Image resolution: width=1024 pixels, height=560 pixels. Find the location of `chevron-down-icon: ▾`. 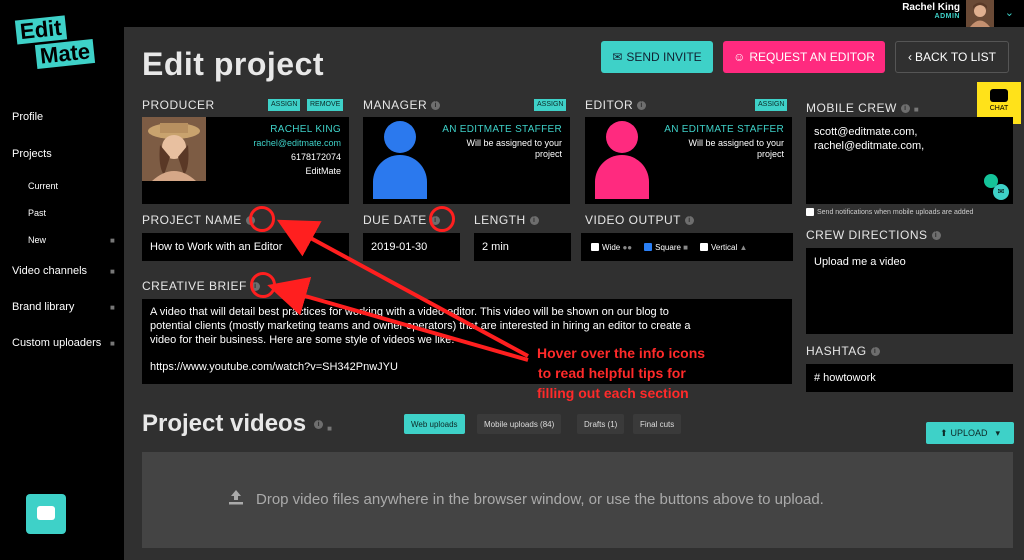

chevron-down-icon: ▾ is located at coordinates (998, 433).